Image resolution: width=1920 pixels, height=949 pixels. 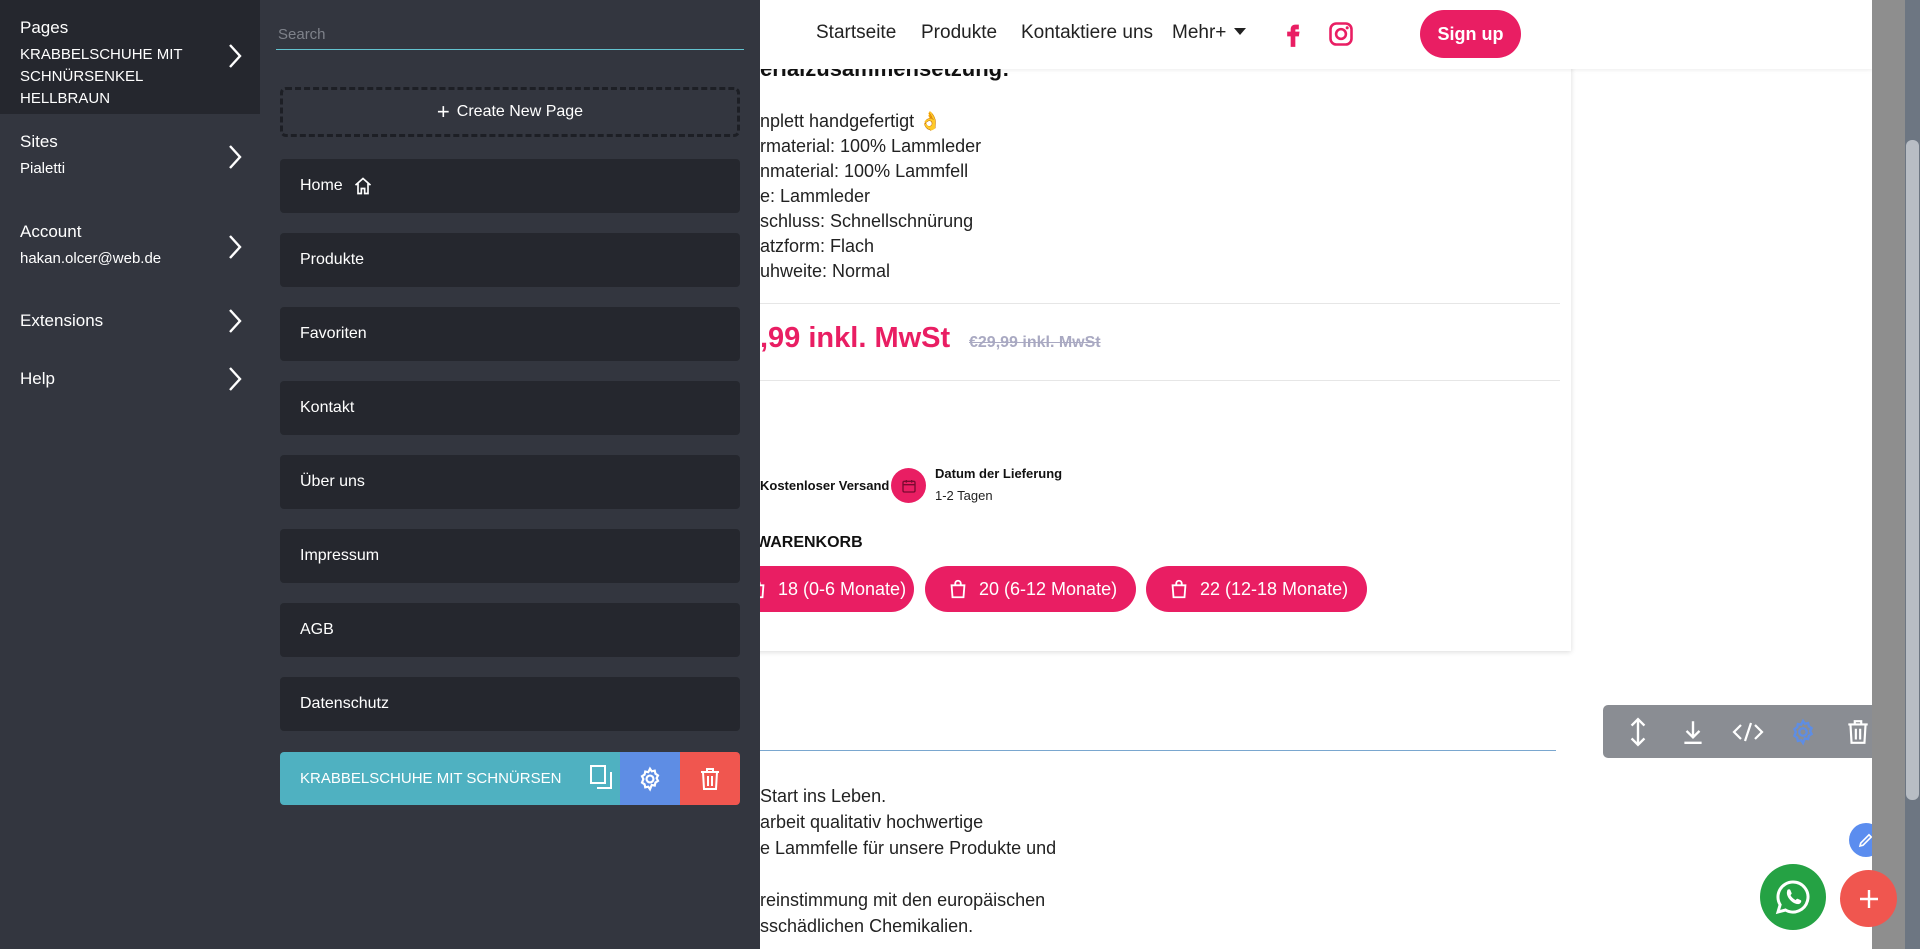 I want to click on delivery-title: Datum der Lieferung, so click(x=999, y=473).